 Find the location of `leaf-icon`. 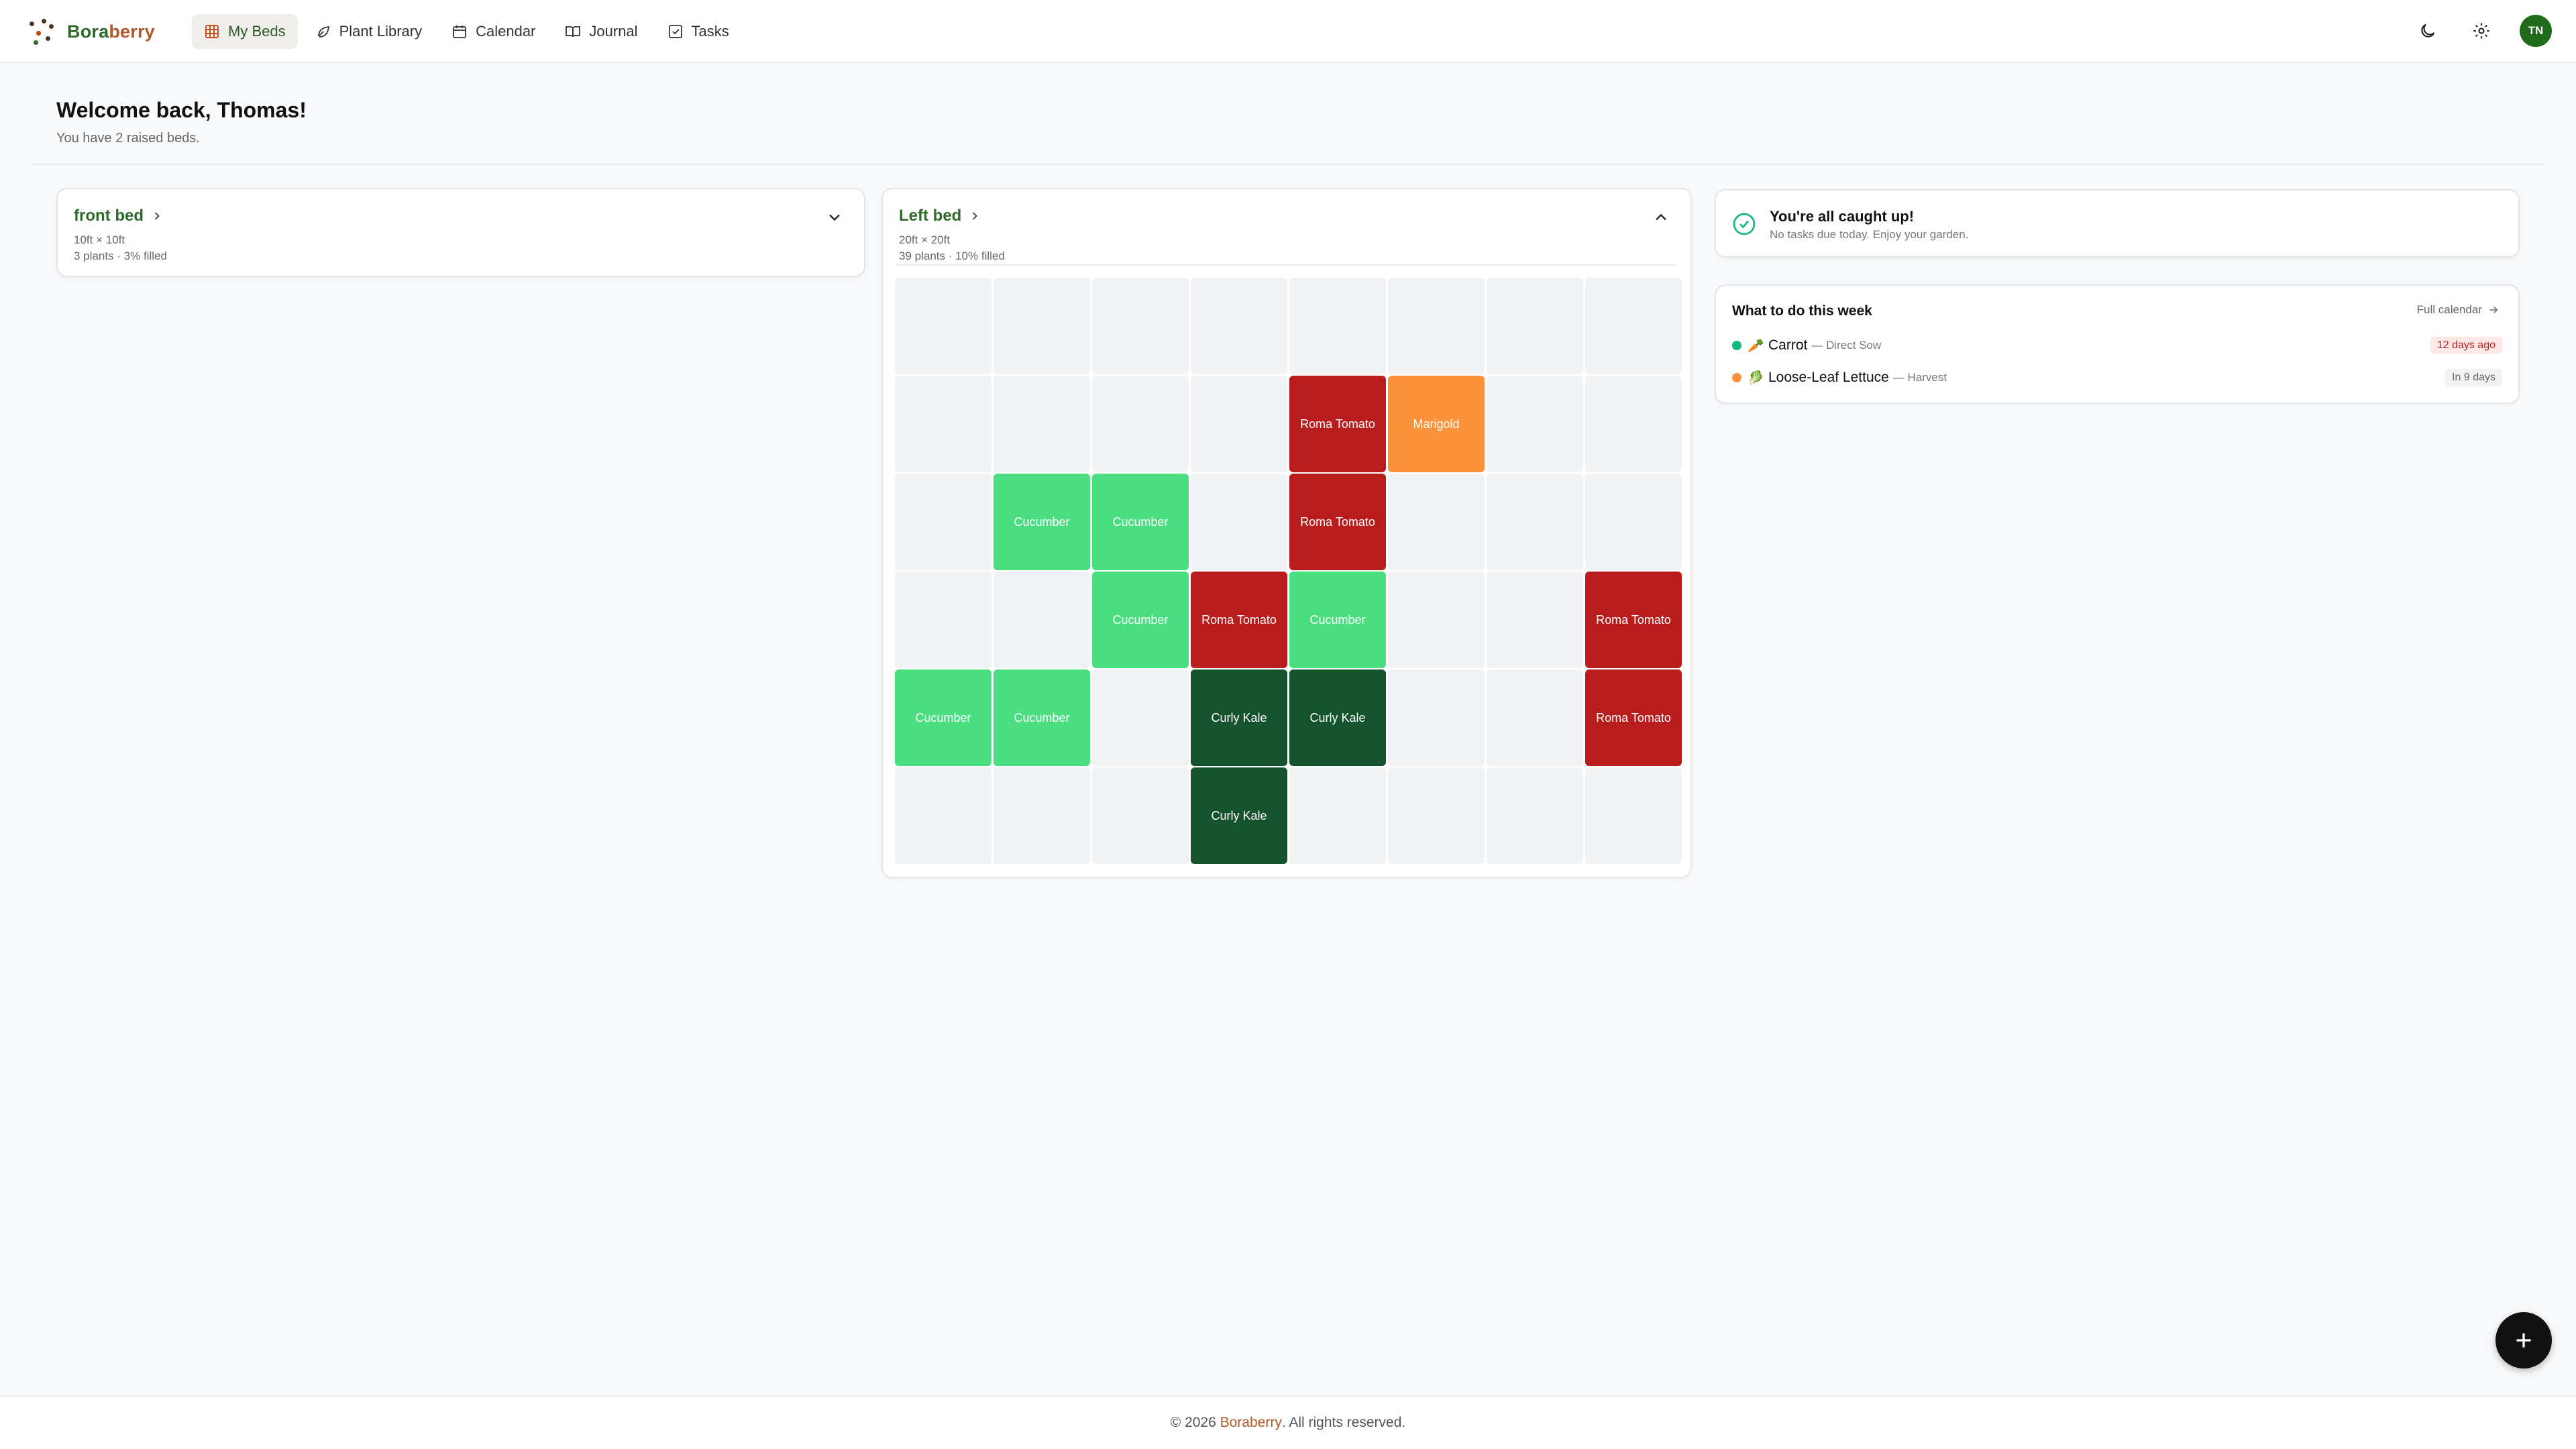

leaf-icon is located at coordinates (323, 31).